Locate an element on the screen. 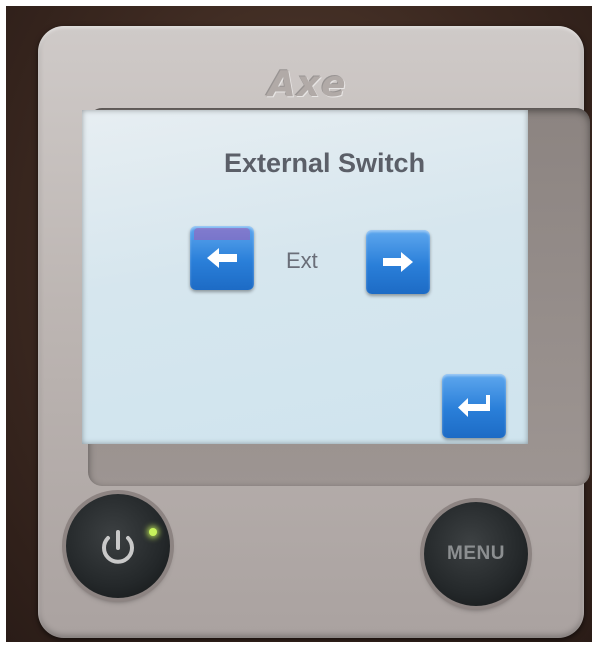  power-icon is located at coordinates (118, 547).